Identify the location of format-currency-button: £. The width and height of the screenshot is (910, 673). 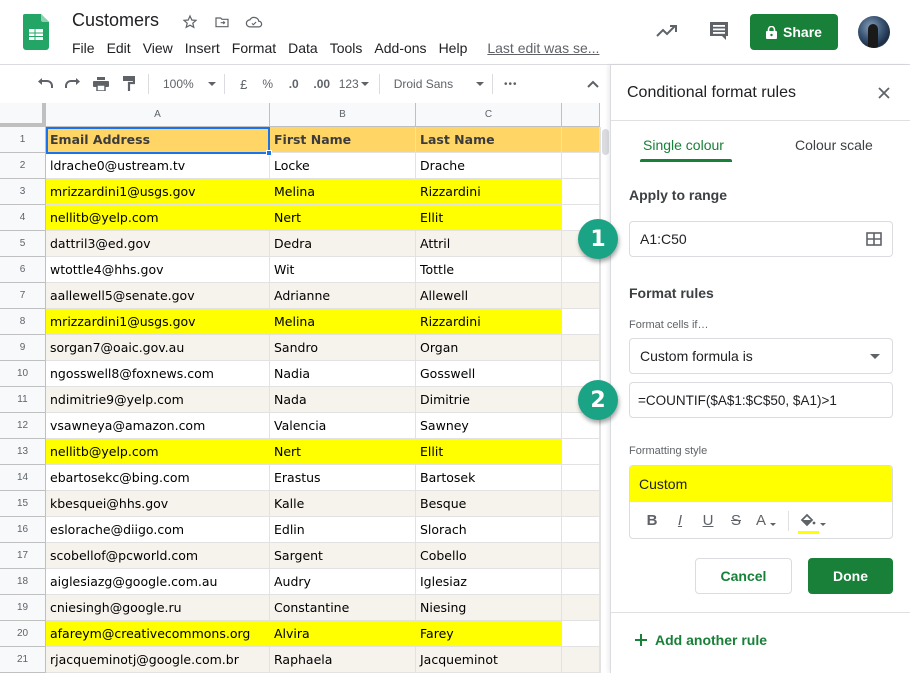
(244, 84).